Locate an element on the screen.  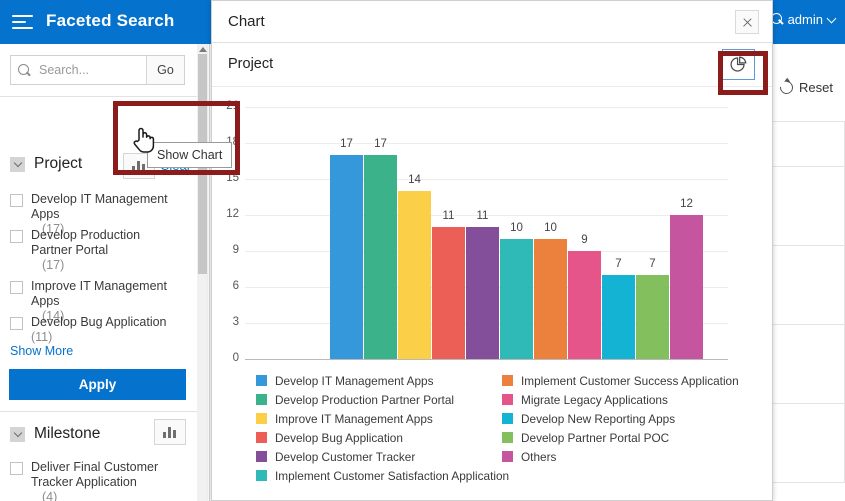
legend-item: Develop New Reporting Apps is located at coordinates (620, 418).